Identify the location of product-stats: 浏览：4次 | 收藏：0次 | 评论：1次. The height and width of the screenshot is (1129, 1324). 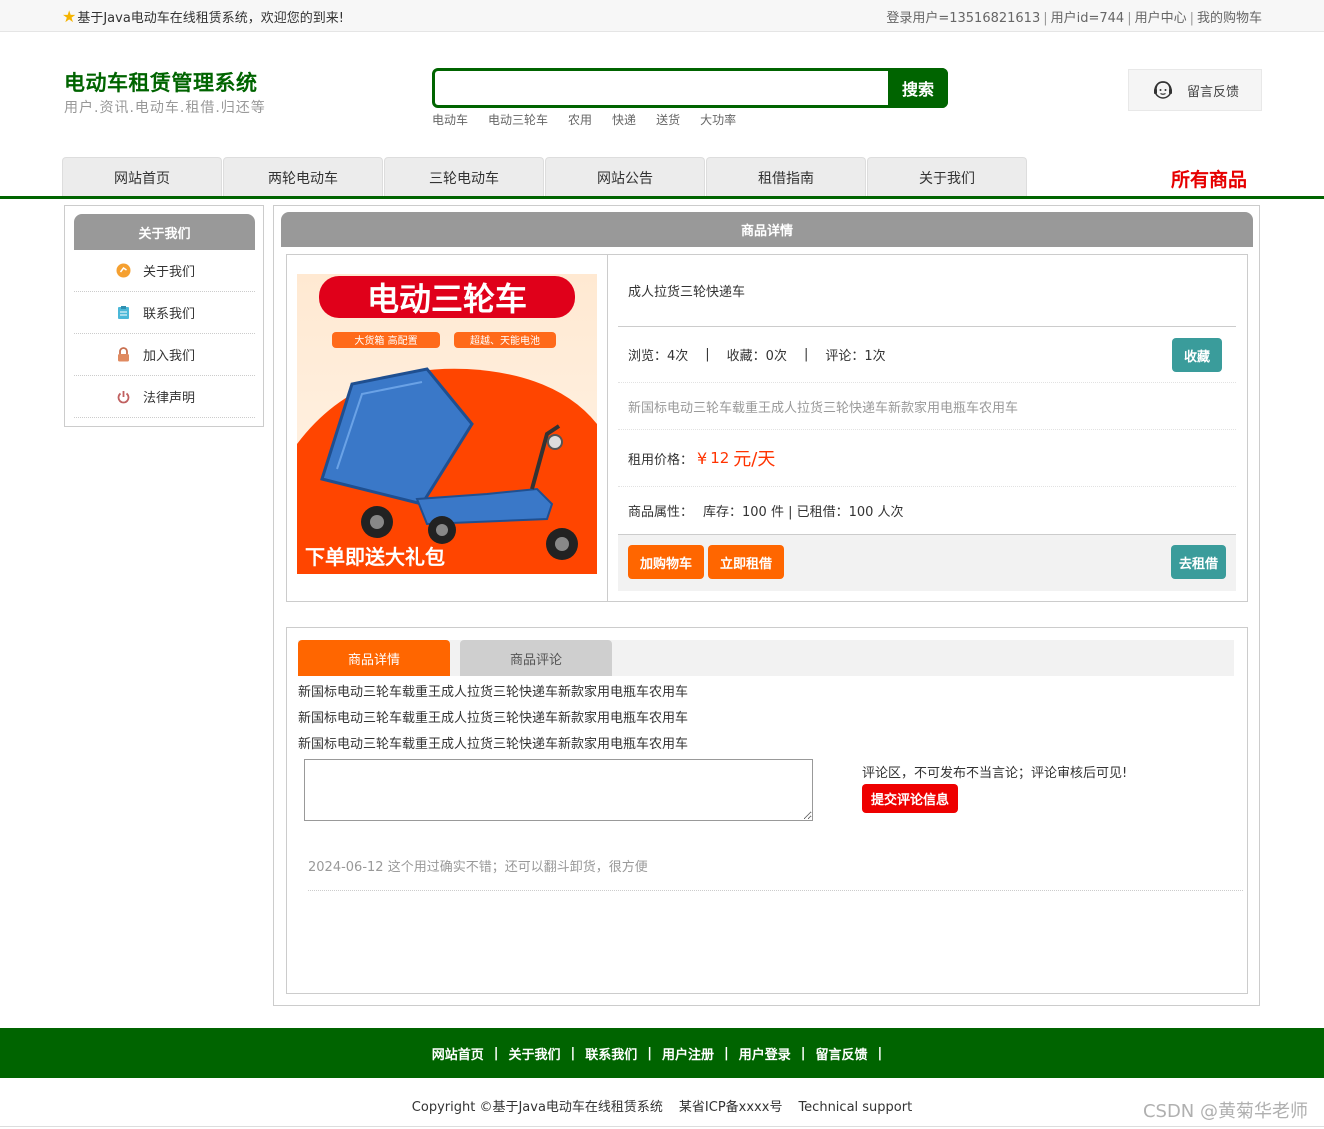
(927, 355).